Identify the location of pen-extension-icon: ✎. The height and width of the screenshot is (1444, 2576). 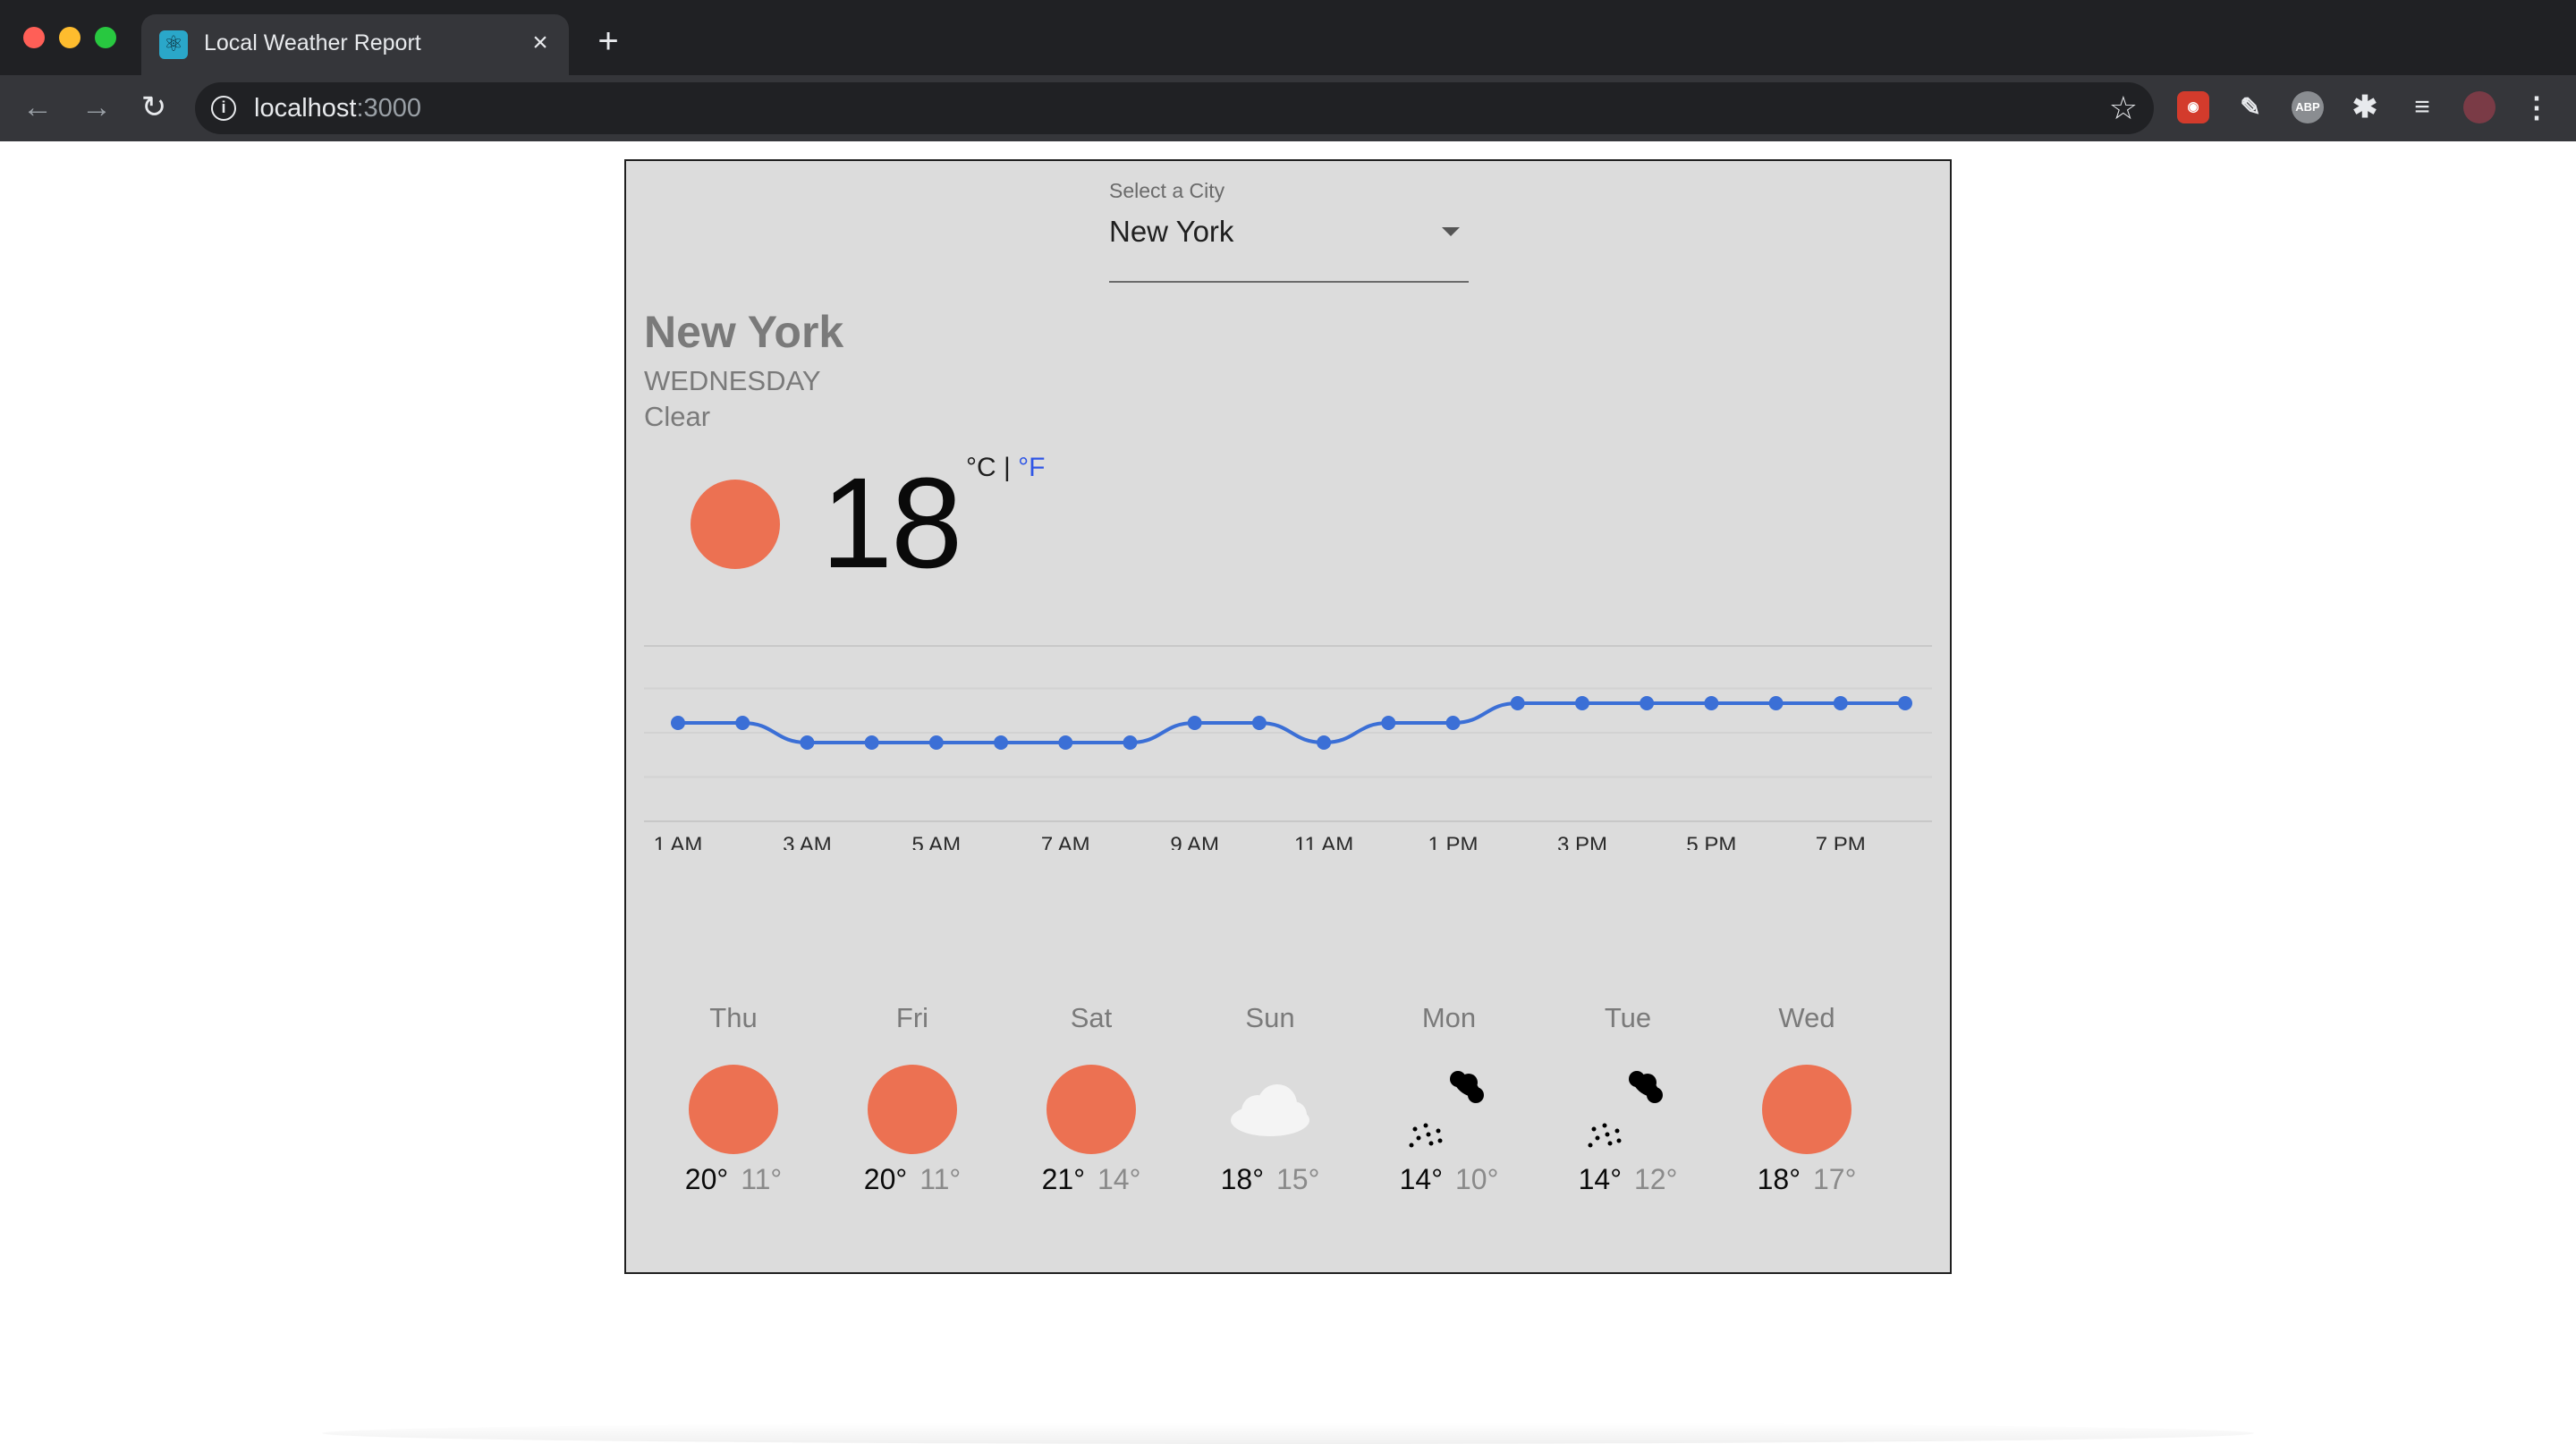
(2250, 107).